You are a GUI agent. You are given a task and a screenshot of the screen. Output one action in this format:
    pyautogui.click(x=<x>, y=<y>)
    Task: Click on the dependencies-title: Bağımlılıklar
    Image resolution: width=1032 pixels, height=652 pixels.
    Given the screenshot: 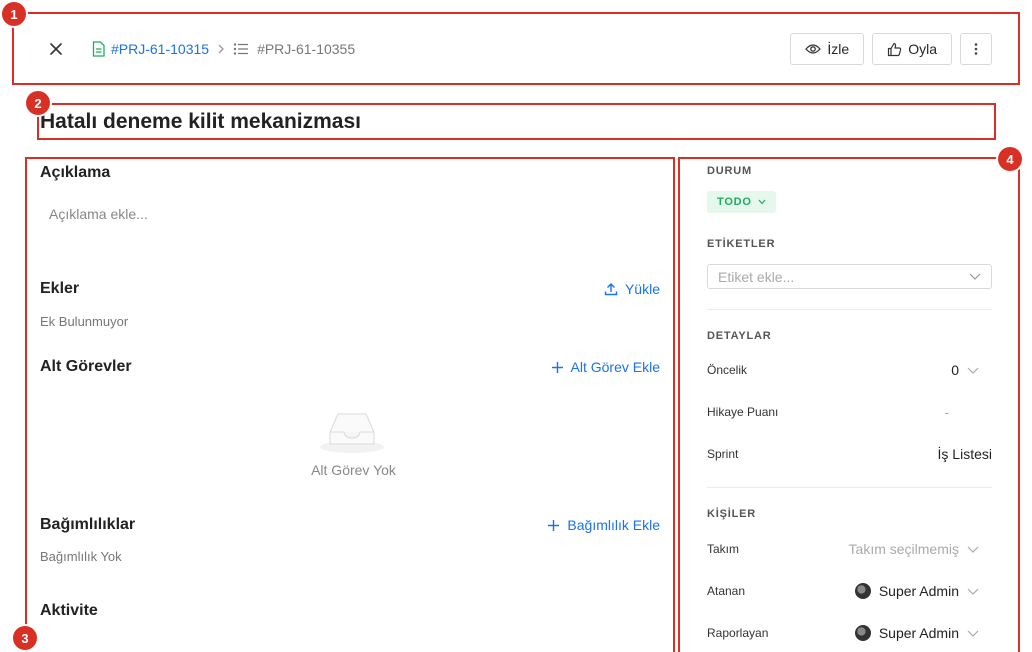 What is the action you would take?
    pyautogui.click(x=88, y=524)
    